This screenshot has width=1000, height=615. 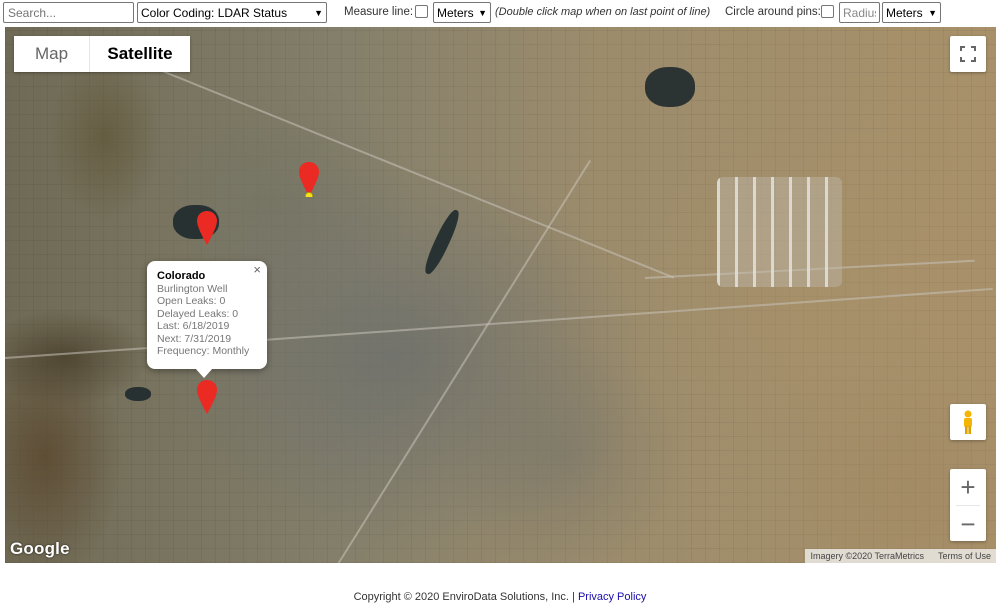 What do you see at coordinates (773, 12) in the screenshot?
I see `circle-pins-label: Circle around pins:` at bounding box center [773, 12].